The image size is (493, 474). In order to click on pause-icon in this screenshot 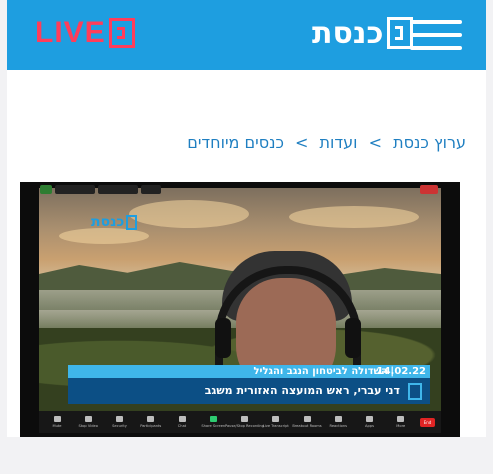, I will do `click(244, 419)`.